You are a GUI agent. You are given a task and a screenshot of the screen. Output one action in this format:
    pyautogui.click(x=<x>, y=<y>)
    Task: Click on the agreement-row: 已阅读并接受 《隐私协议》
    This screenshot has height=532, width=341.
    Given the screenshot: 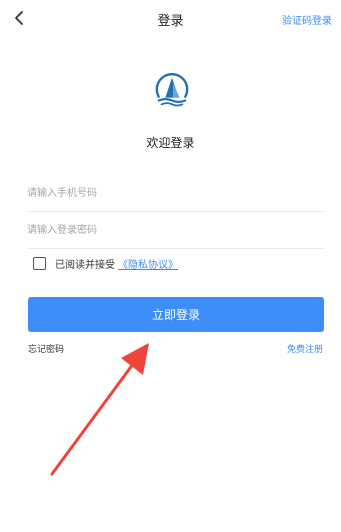 What is the action you would take?
    pyautogui.click(x=105, y=263)
    